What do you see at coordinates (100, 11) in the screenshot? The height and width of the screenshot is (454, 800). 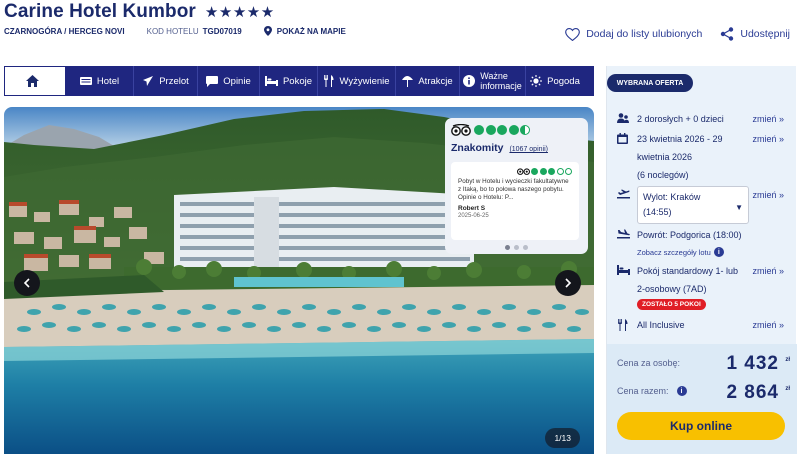 I see `hotel-title: Carine Hotel Kumbor` at bounding box center [100, 11].